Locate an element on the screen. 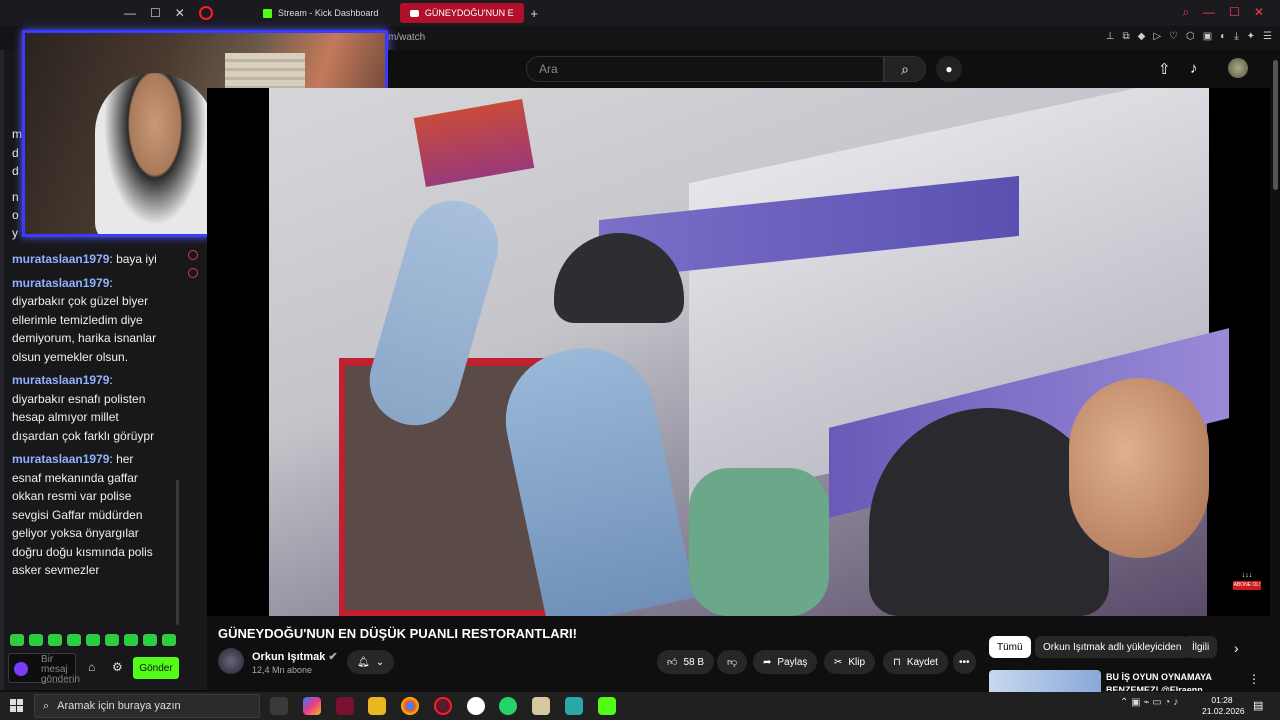 Image resolution: width=1280 pixels, height=720 pixels. speaker-icon is located at coordinates (414, 13).